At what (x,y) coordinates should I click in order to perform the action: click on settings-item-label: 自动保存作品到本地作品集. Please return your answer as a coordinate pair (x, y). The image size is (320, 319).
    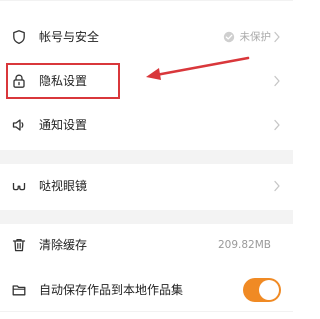
    Looking at the image, I should click on (111, 290).